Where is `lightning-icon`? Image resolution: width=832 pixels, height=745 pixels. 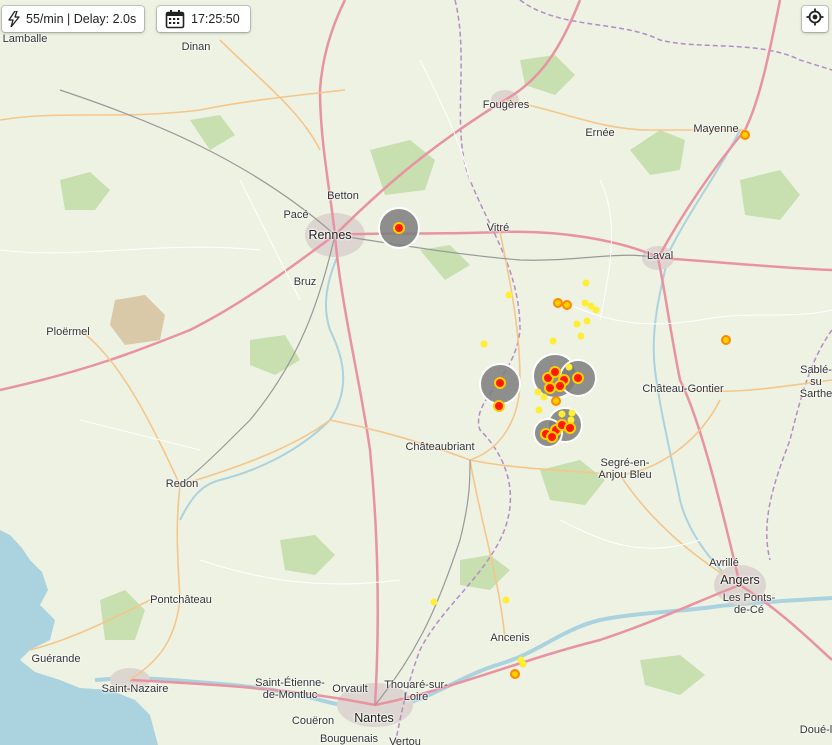 lightning-icon is located at coordinates (14, 19).